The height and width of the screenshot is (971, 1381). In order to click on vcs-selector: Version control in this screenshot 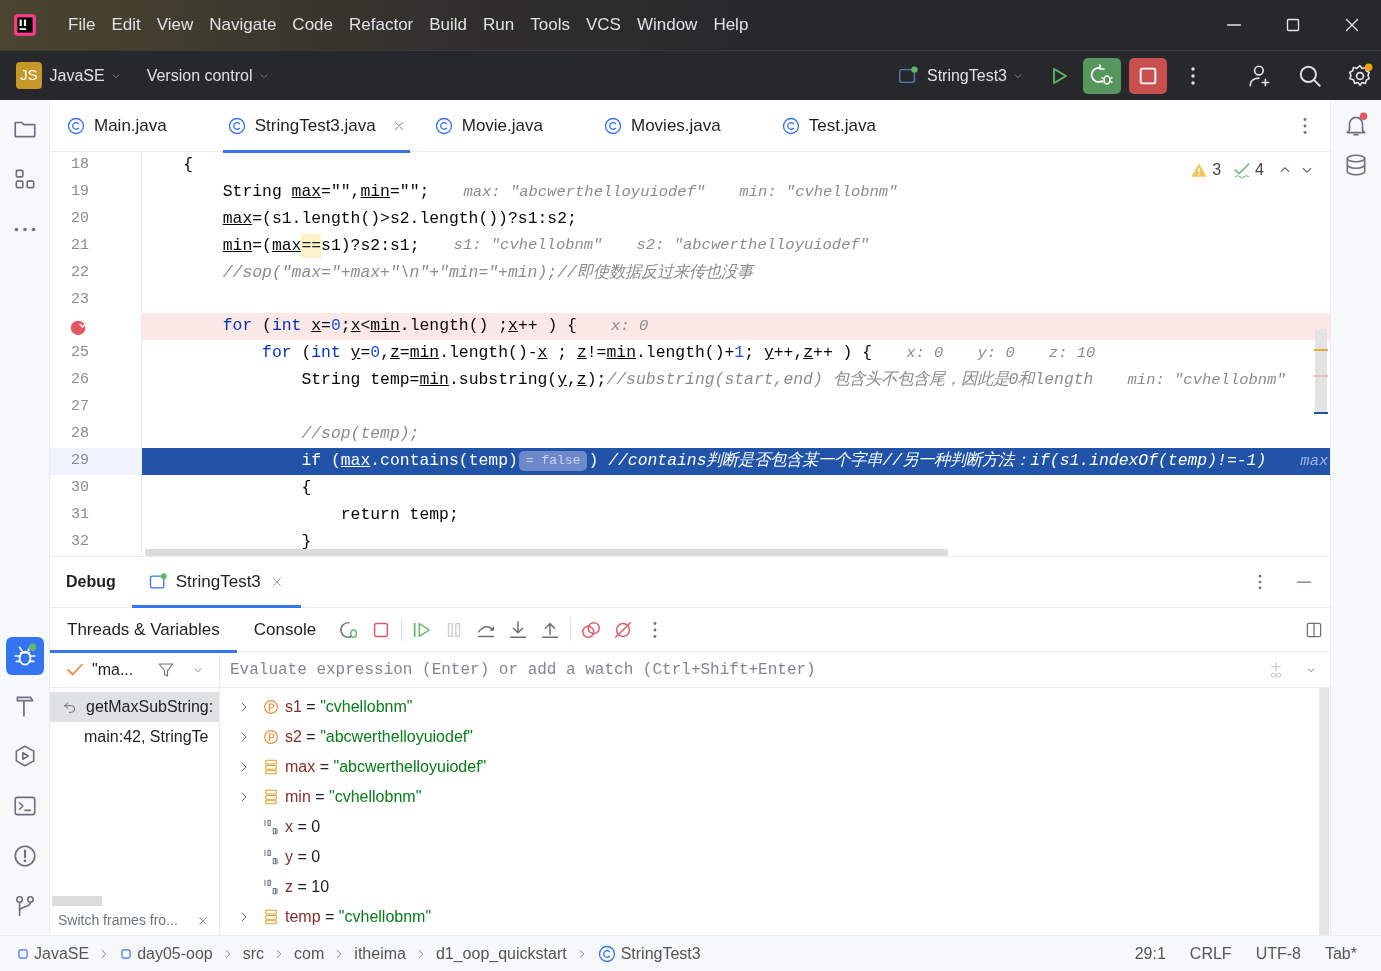, I will do `click(199, 75)`.